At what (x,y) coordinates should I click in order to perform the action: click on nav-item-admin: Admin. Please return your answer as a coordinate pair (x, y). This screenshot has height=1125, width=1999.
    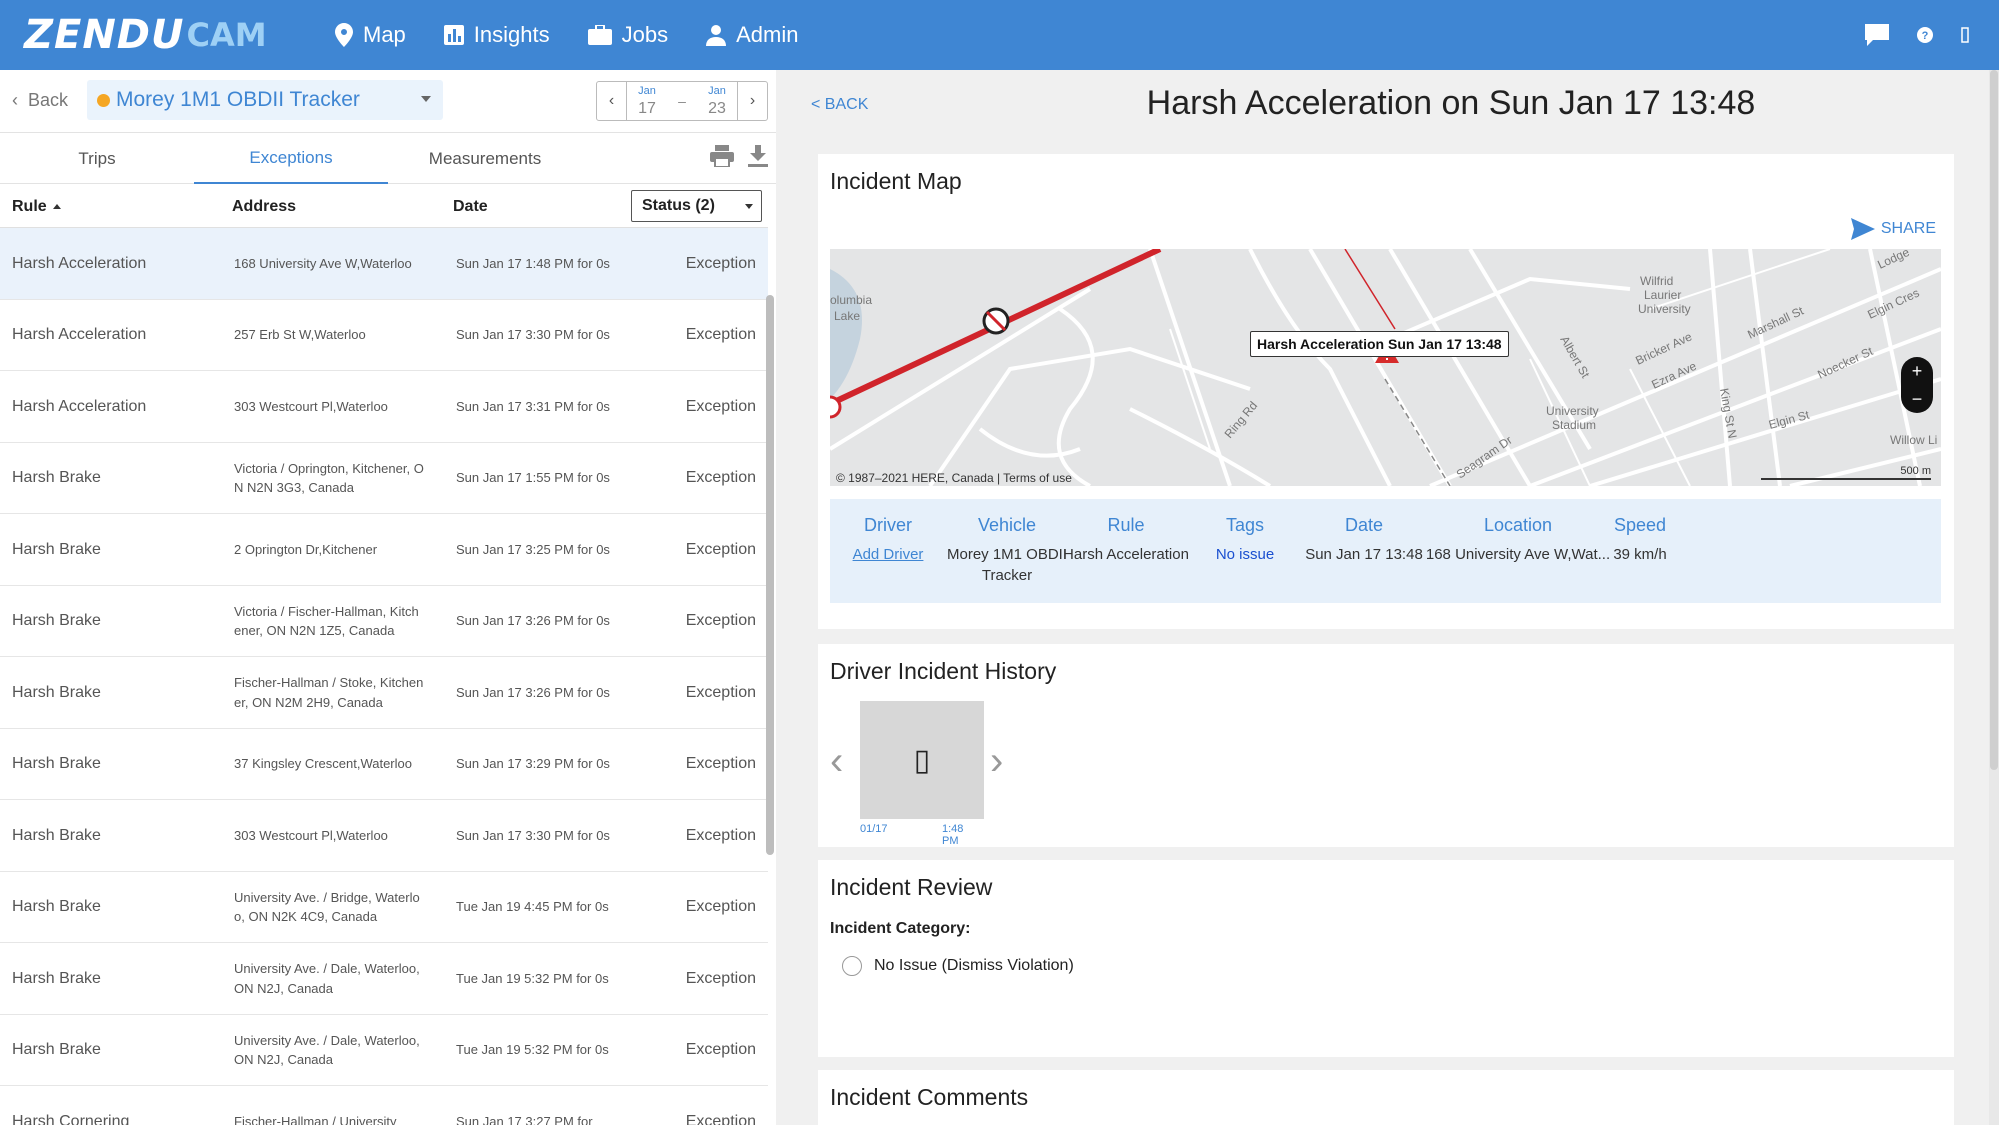
    Looking at the image, I should click on (752, 35).